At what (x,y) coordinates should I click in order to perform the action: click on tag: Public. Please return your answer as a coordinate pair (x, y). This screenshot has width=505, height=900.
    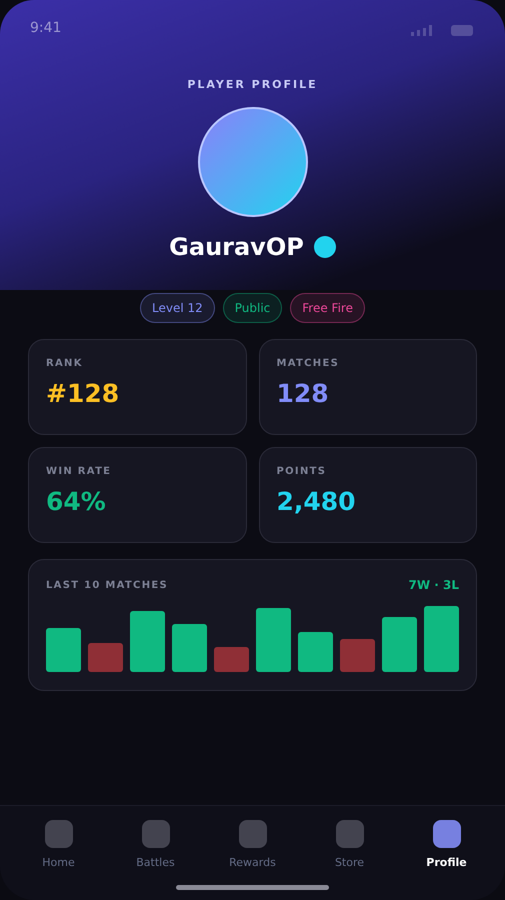
    Looking at the image, I should click on (252, 308).